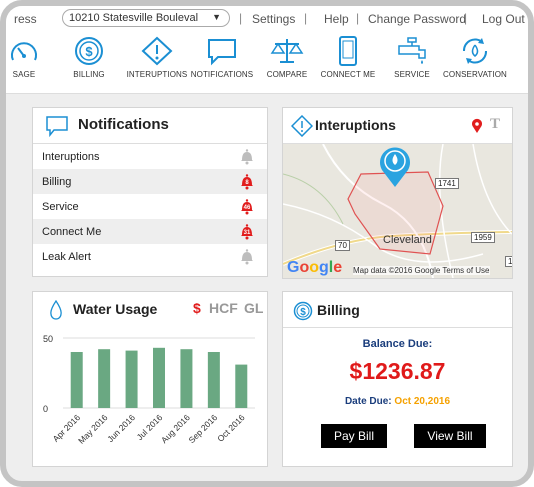 The height and width of the screenshot is (487, 534). I want to click on phone-icon, so click(348, 51).